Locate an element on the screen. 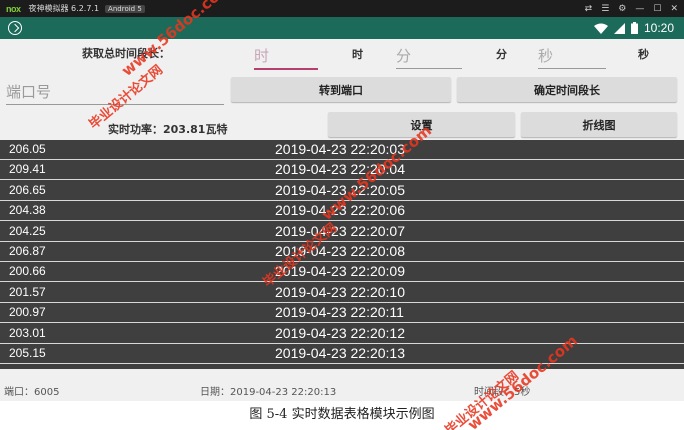  goto-port-button: 转到端口 is located at coordinates (341, 89).